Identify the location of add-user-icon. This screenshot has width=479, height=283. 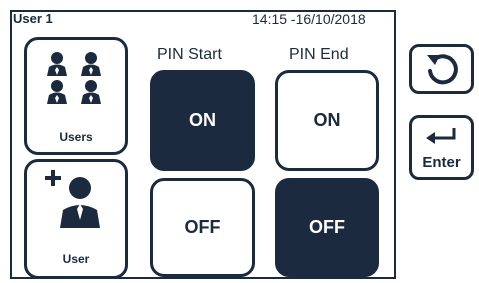
(72, 199).